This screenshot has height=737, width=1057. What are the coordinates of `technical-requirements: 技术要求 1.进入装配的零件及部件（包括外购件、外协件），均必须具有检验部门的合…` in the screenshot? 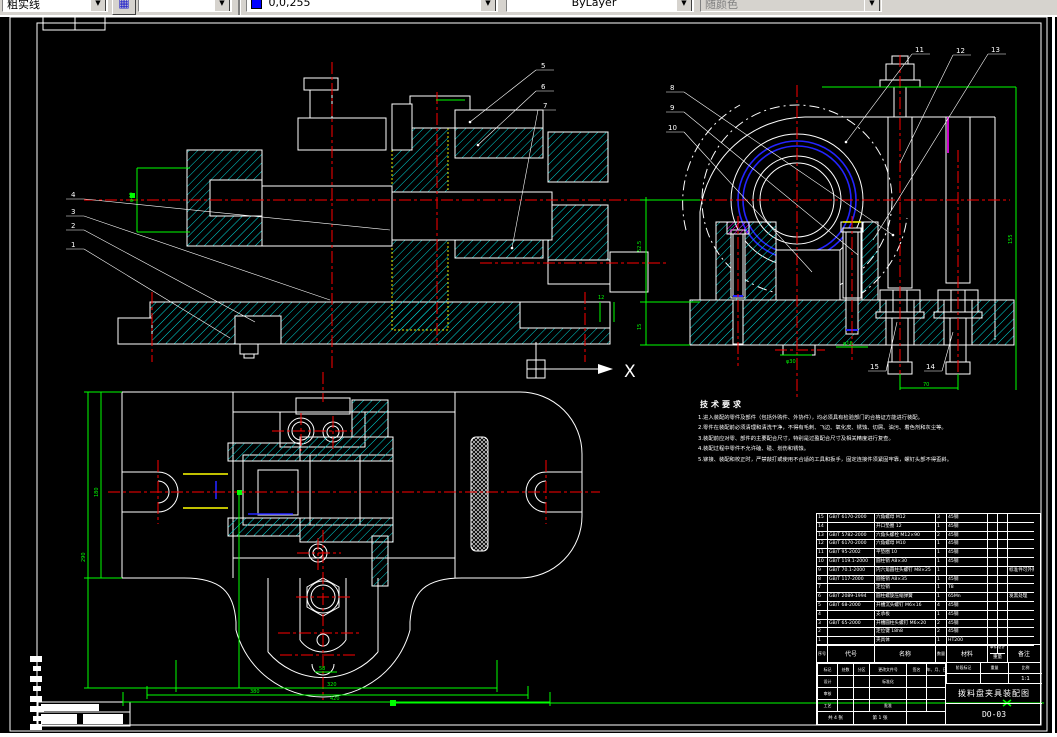 It's located at (832, 432).